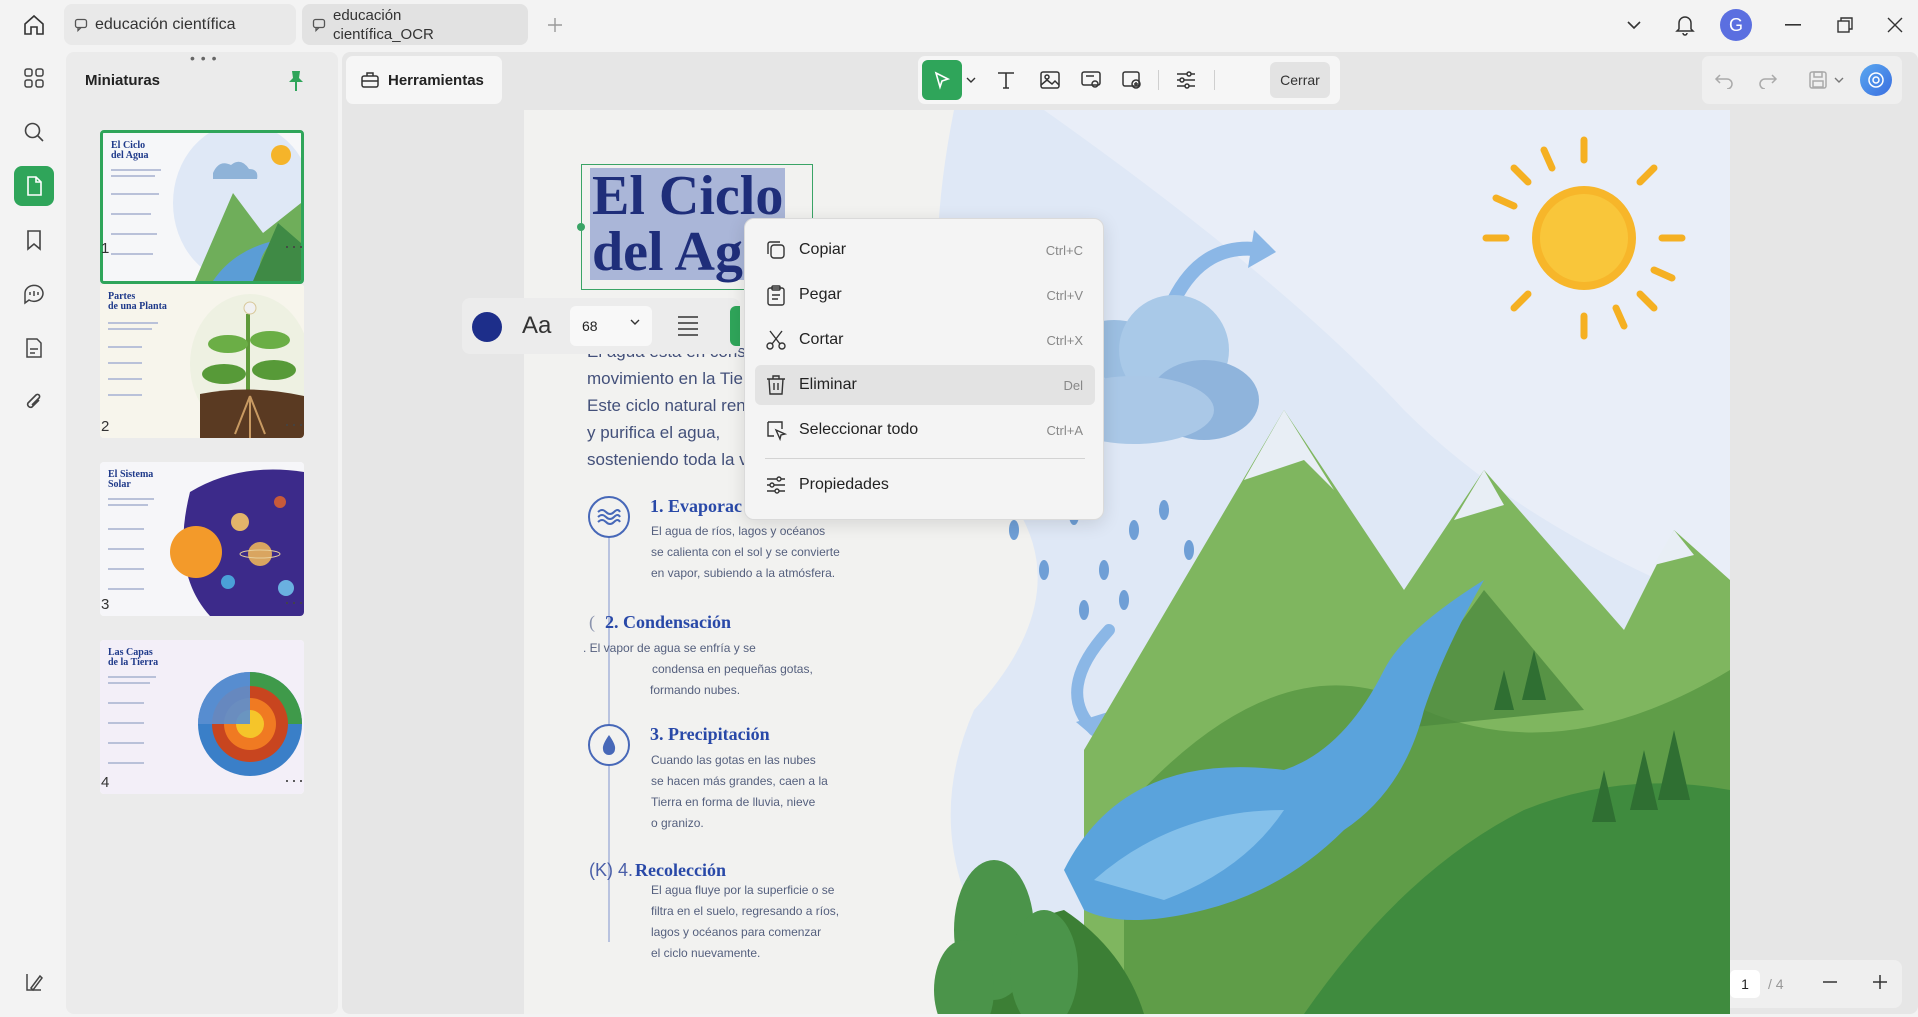 This screenshot has width=1918, height=1017. I want to click on link-icon, so click(1091, 79).